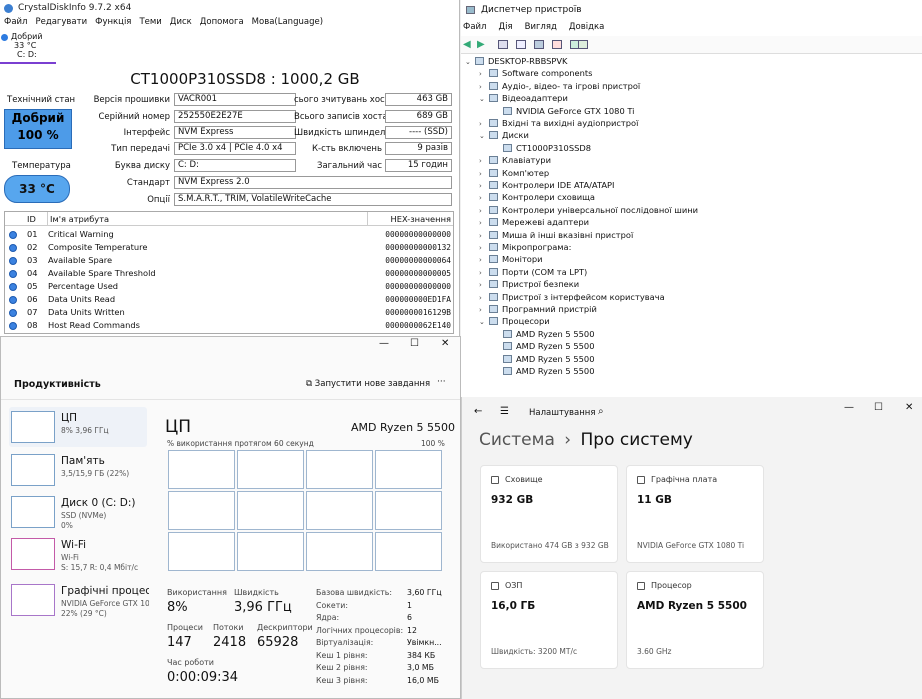  Describe the element at coordinates (549, 620) in the screenshot. I see `spec-card: ОЗП 16,0 ГБ Швидкість: 3200 MT/с` at that location.